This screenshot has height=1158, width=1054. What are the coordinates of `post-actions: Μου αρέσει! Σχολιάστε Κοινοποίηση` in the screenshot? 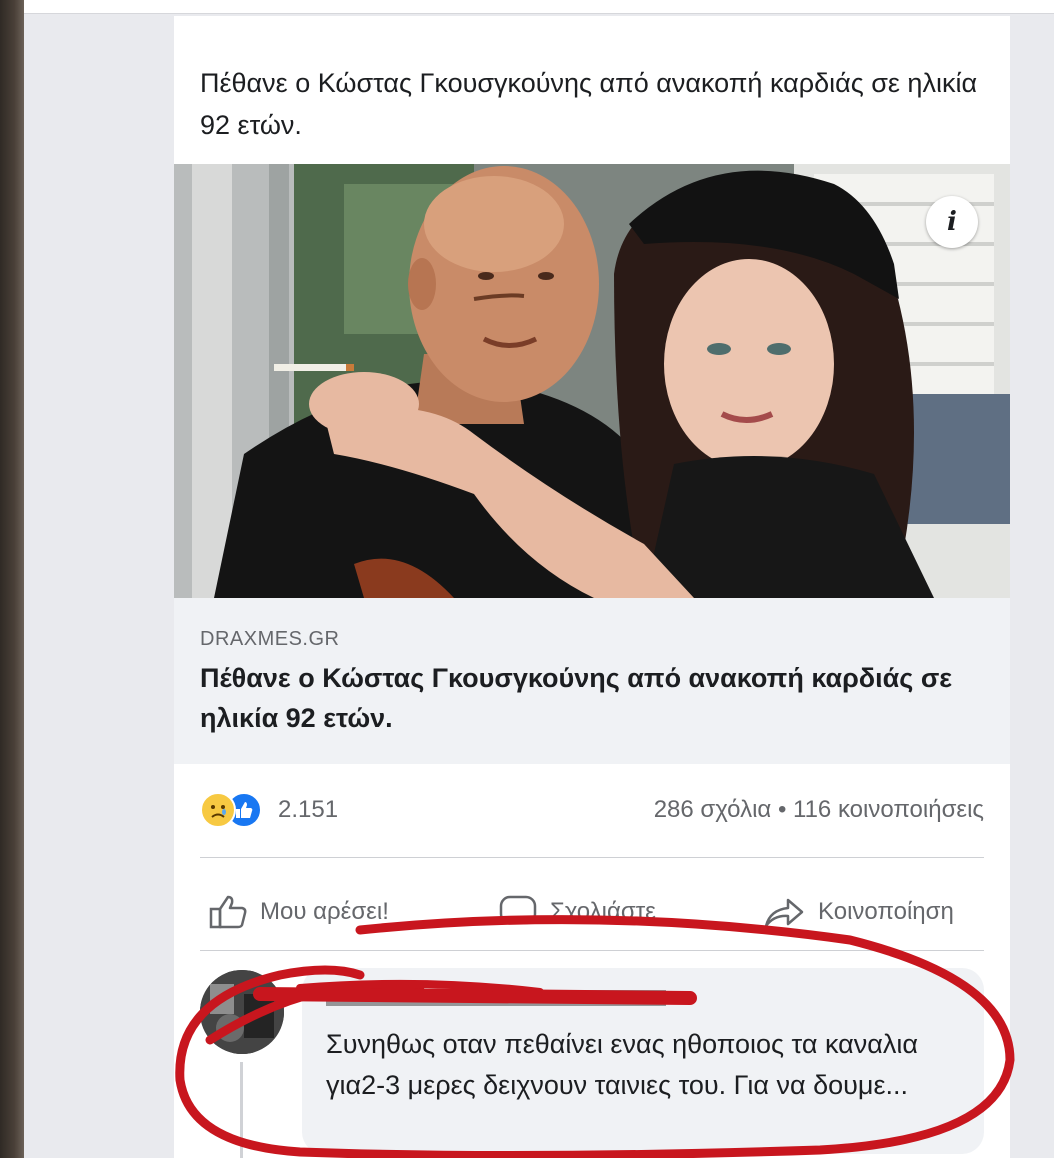 It's located at (592, 912).